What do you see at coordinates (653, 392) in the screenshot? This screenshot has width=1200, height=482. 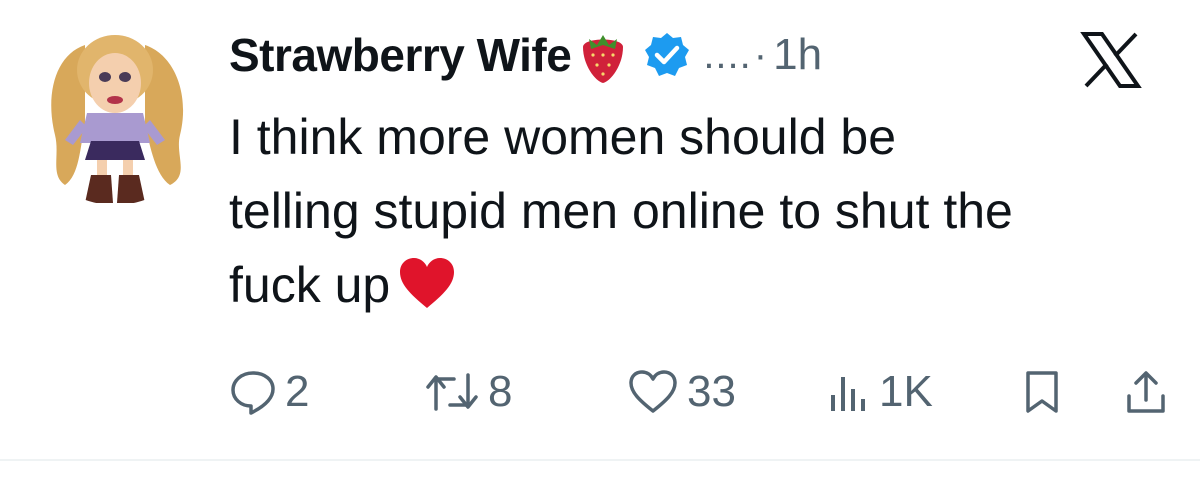 I see `like-icon` at bounding box center [653, 392].